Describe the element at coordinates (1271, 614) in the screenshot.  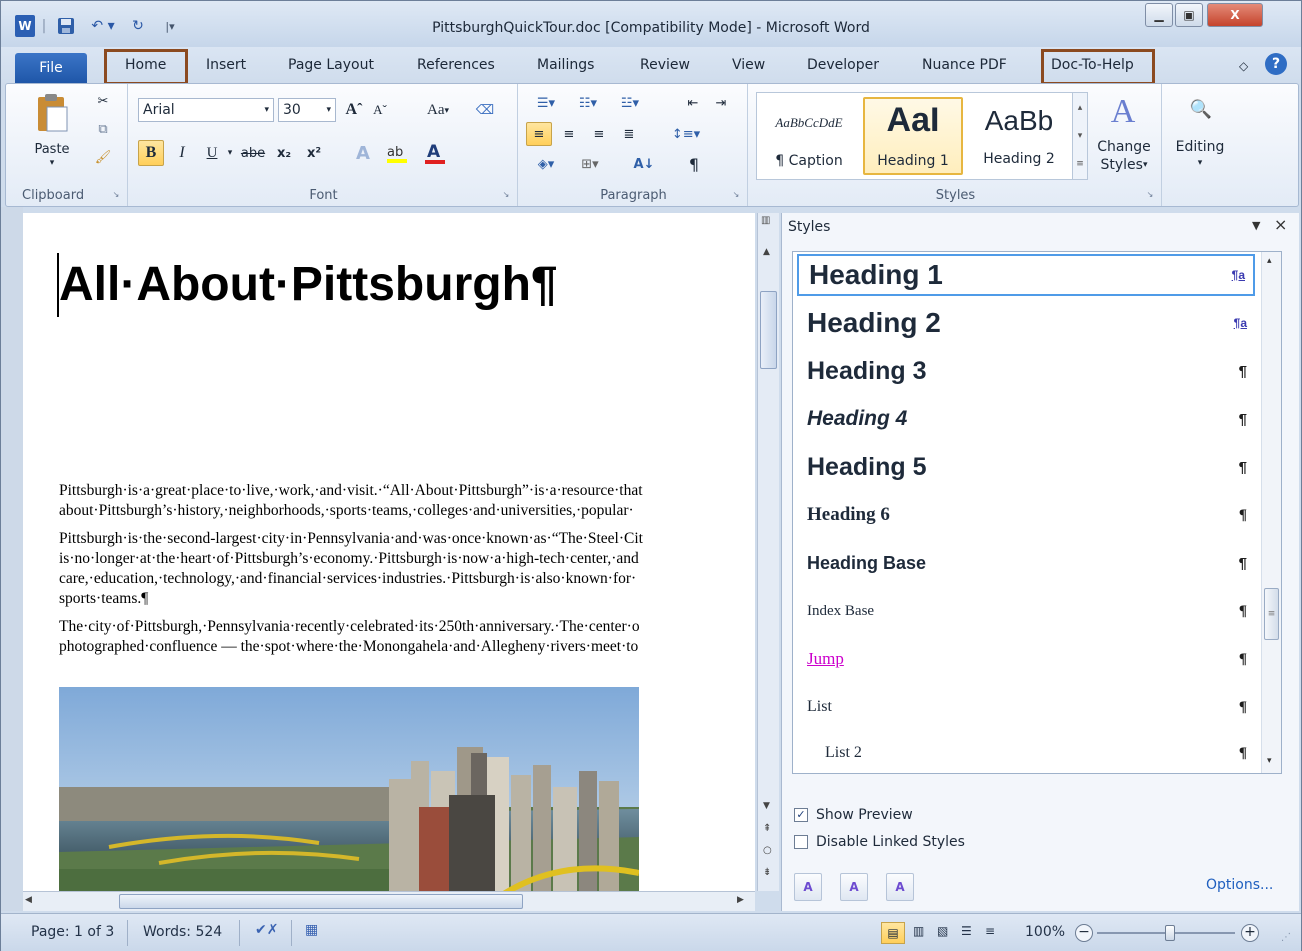
I see `styles-scroll-thumb: ≡` at that location.